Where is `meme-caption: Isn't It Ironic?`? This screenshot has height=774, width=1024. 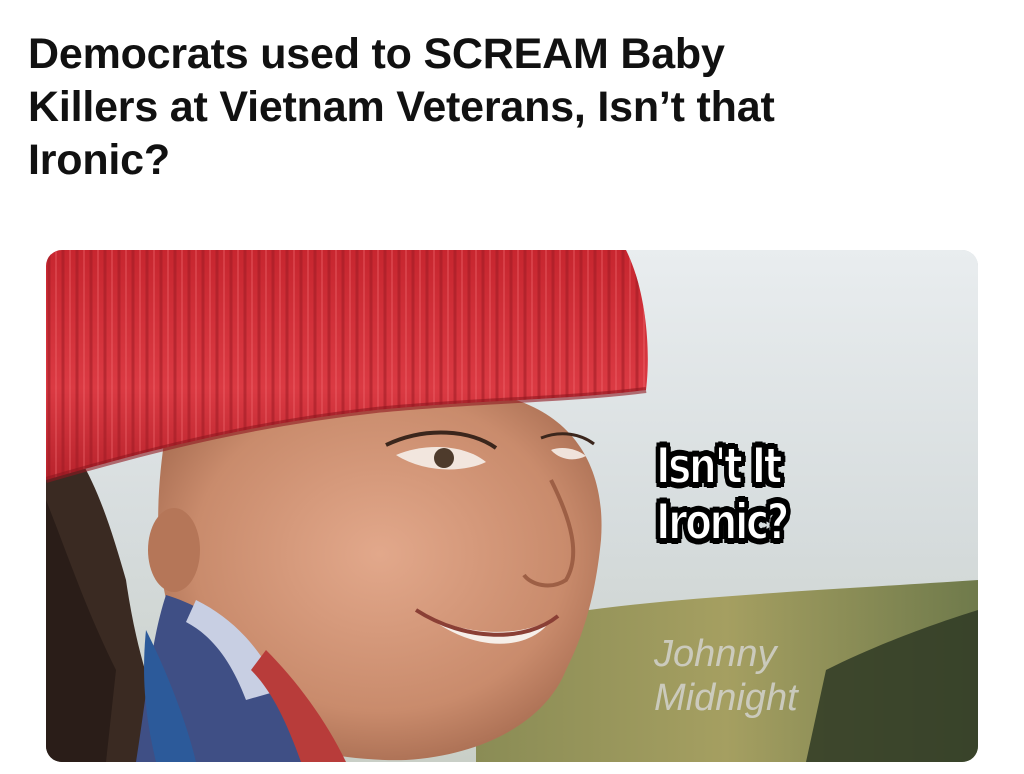
meme-caption: Isn't It Ironic? is located at coordinates (722, 494).